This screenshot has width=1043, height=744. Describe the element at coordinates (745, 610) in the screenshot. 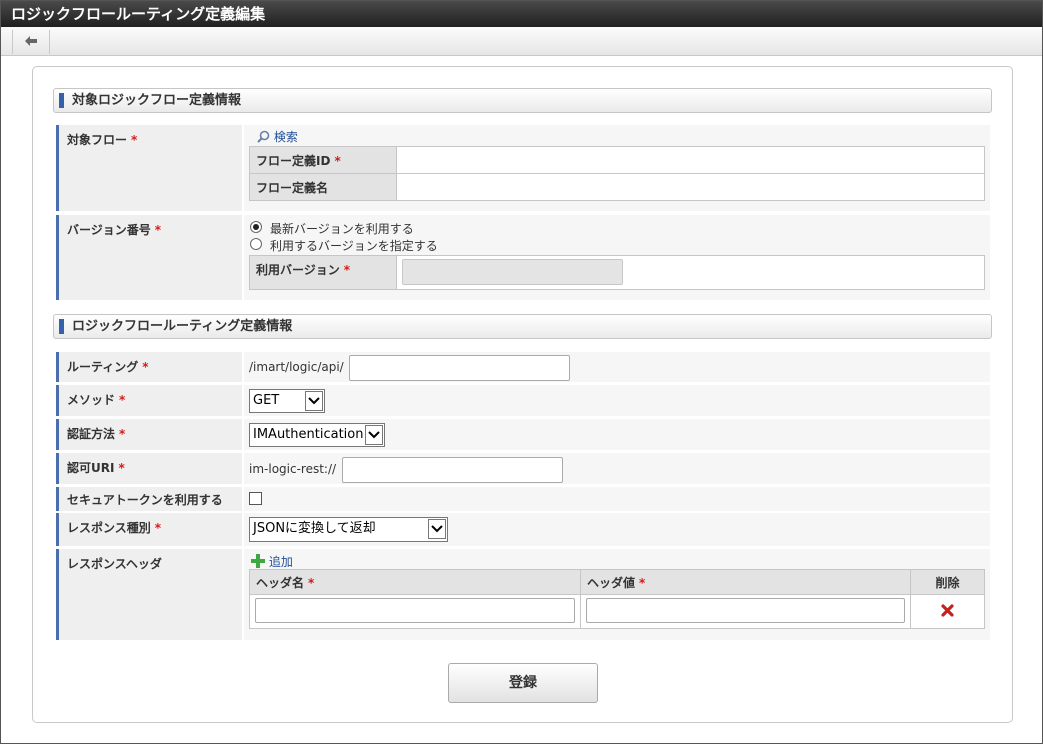

I see `header-value-input` at that location.